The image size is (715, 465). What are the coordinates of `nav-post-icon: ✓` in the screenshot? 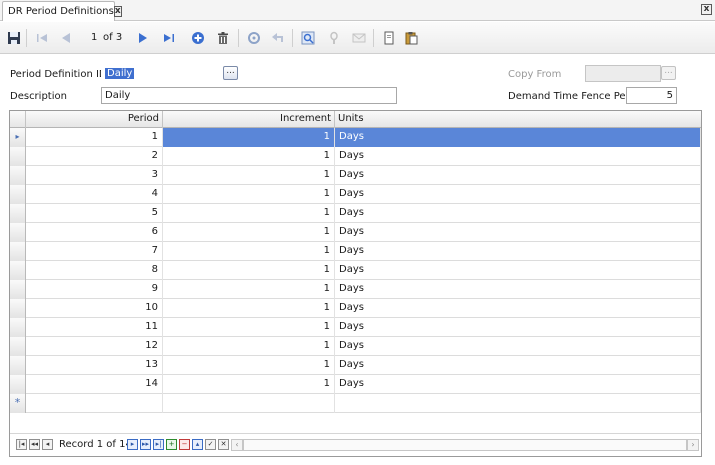 It's located at (210, 444).